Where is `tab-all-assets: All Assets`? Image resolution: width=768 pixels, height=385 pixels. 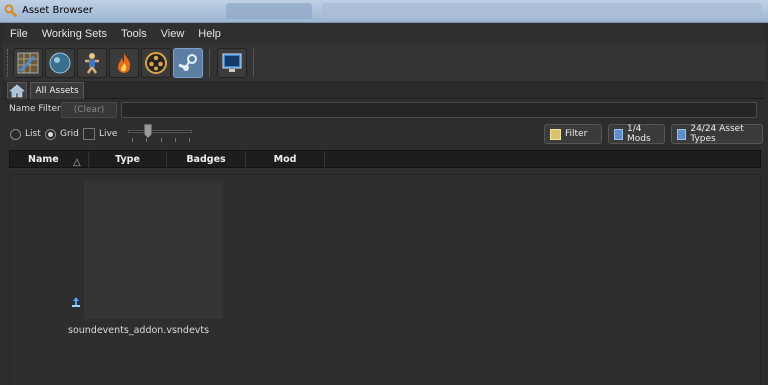
tab-all-assets: All Assets is located at coordinates (57, 90).